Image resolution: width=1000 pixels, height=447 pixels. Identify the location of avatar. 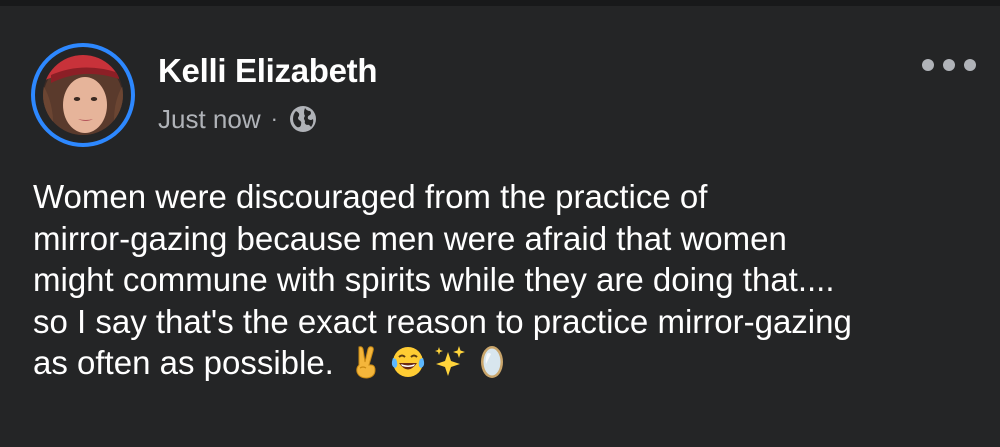
(83, 95).